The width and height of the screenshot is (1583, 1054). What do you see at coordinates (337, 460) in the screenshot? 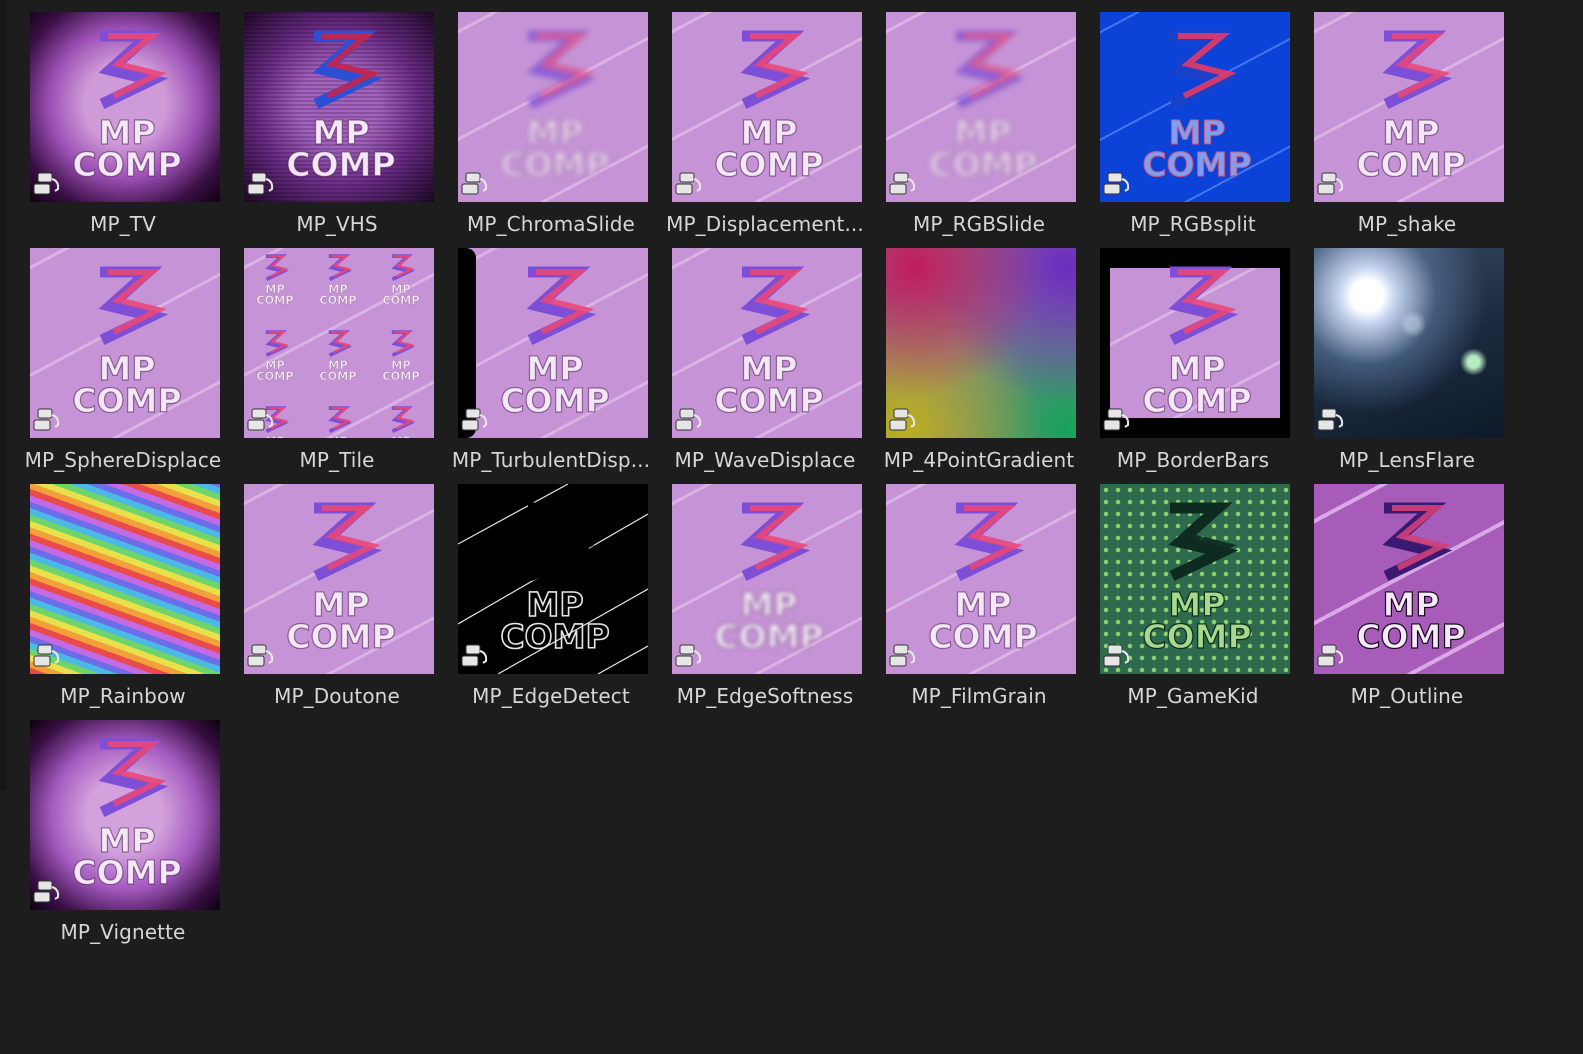
I see `asset-label: MP_Tile` at bounding box center [337, 460].